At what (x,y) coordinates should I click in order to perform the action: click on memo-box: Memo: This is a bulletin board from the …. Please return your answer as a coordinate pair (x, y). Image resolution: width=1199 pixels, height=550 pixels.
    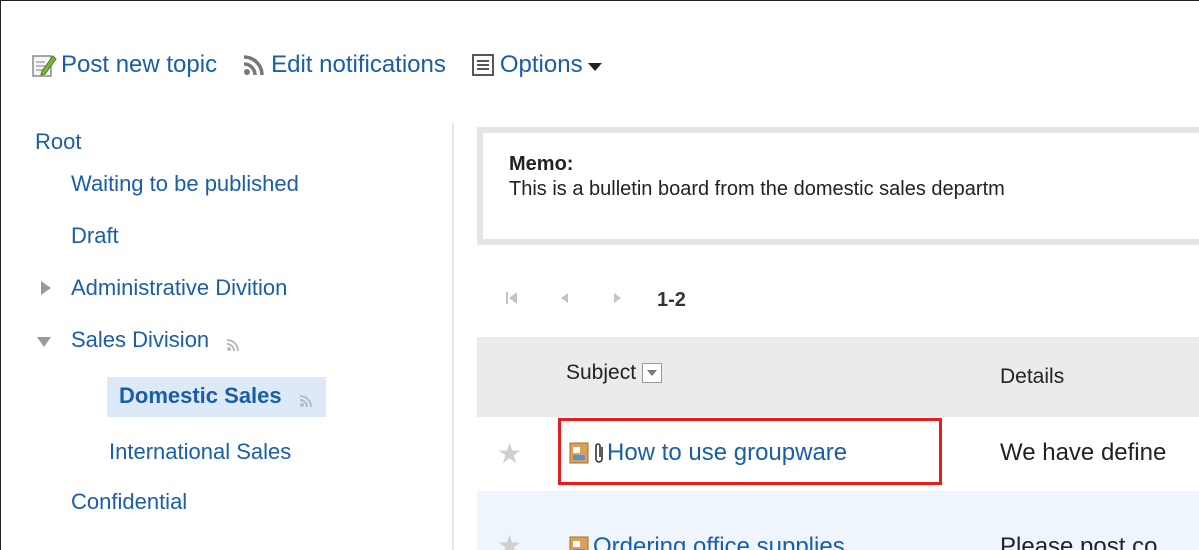
    Looking at the image, I should click on (838, 186).